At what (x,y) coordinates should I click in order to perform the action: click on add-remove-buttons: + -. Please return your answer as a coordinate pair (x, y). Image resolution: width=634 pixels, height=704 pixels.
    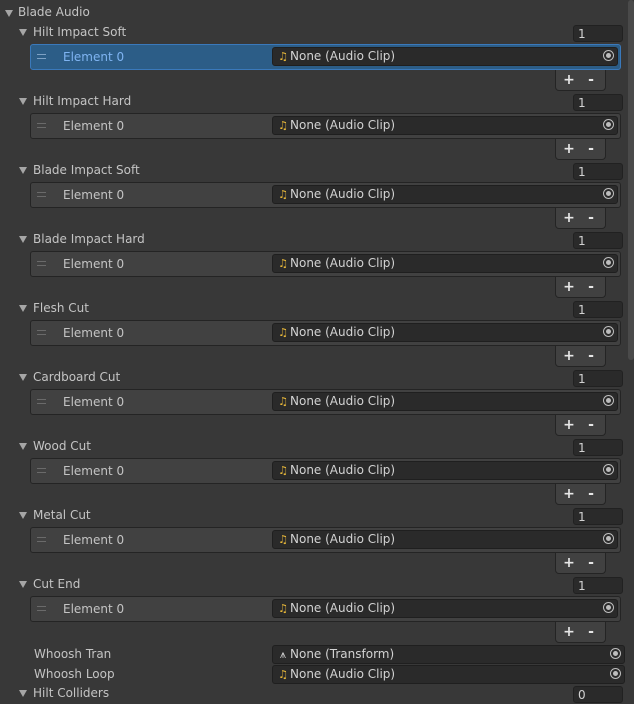
    Looking at the image, I should click on (580, 425).